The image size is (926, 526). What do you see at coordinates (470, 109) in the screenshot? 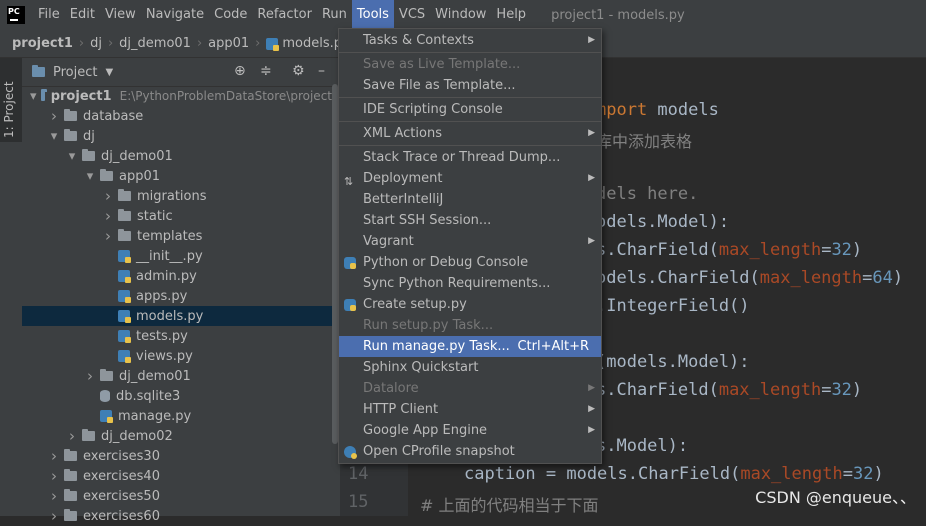
I see `menu-item-ide-scripting-console: IDE Scripting Console` at bounding box center [470, 109].